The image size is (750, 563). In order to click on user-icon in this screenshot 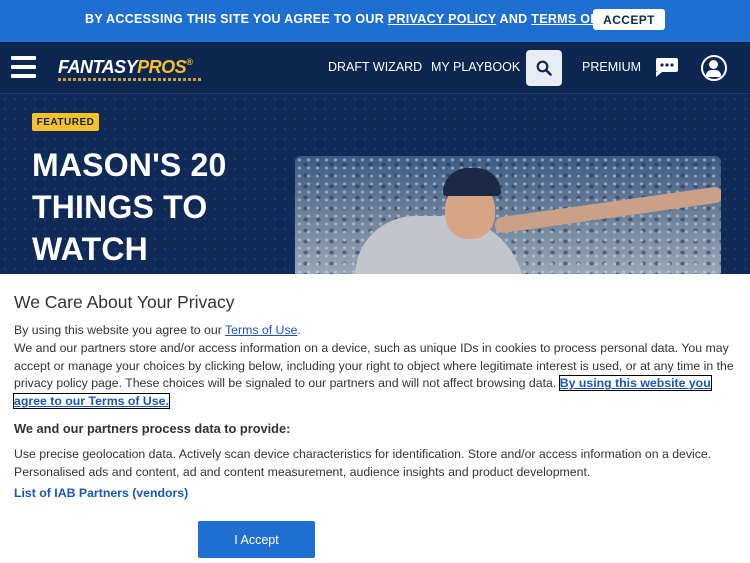, I will do `click(714, 68)`.